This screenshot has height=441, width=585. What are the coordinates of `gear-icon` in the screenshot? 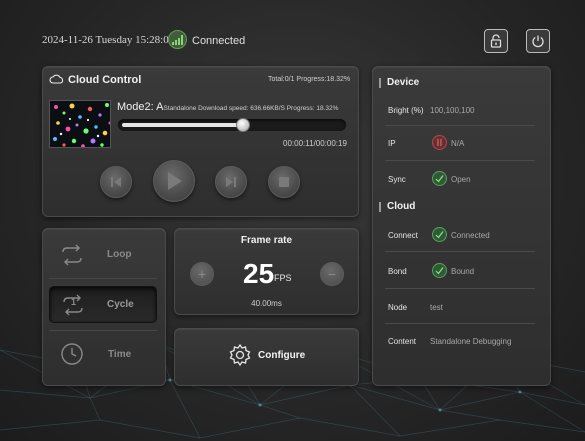 It's located at (240, 355).